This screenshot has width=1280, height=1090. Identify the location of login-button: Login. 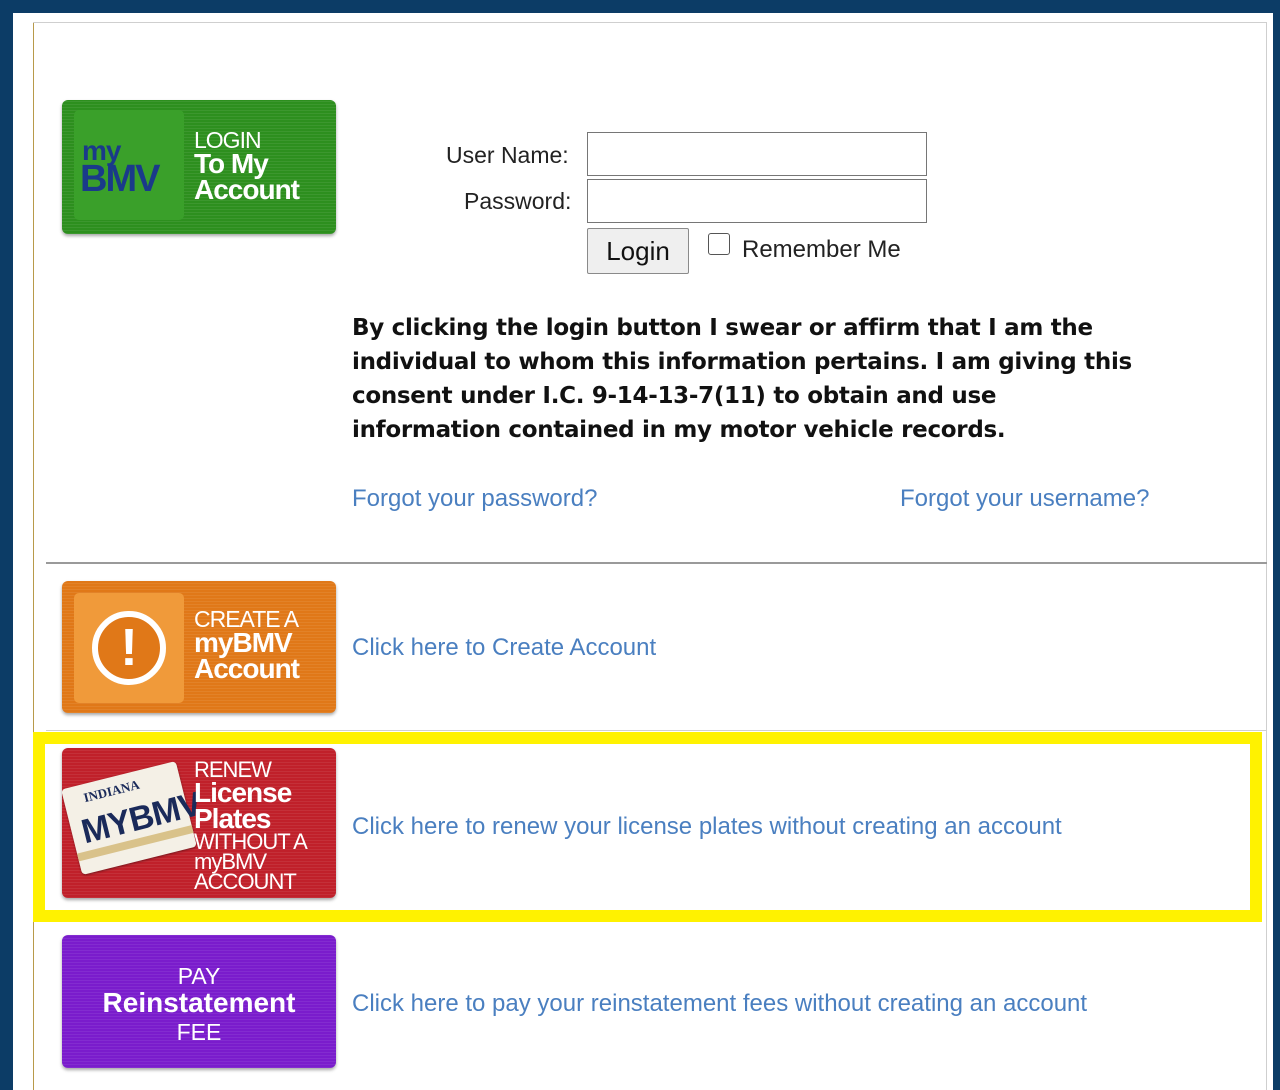
(638, 251).